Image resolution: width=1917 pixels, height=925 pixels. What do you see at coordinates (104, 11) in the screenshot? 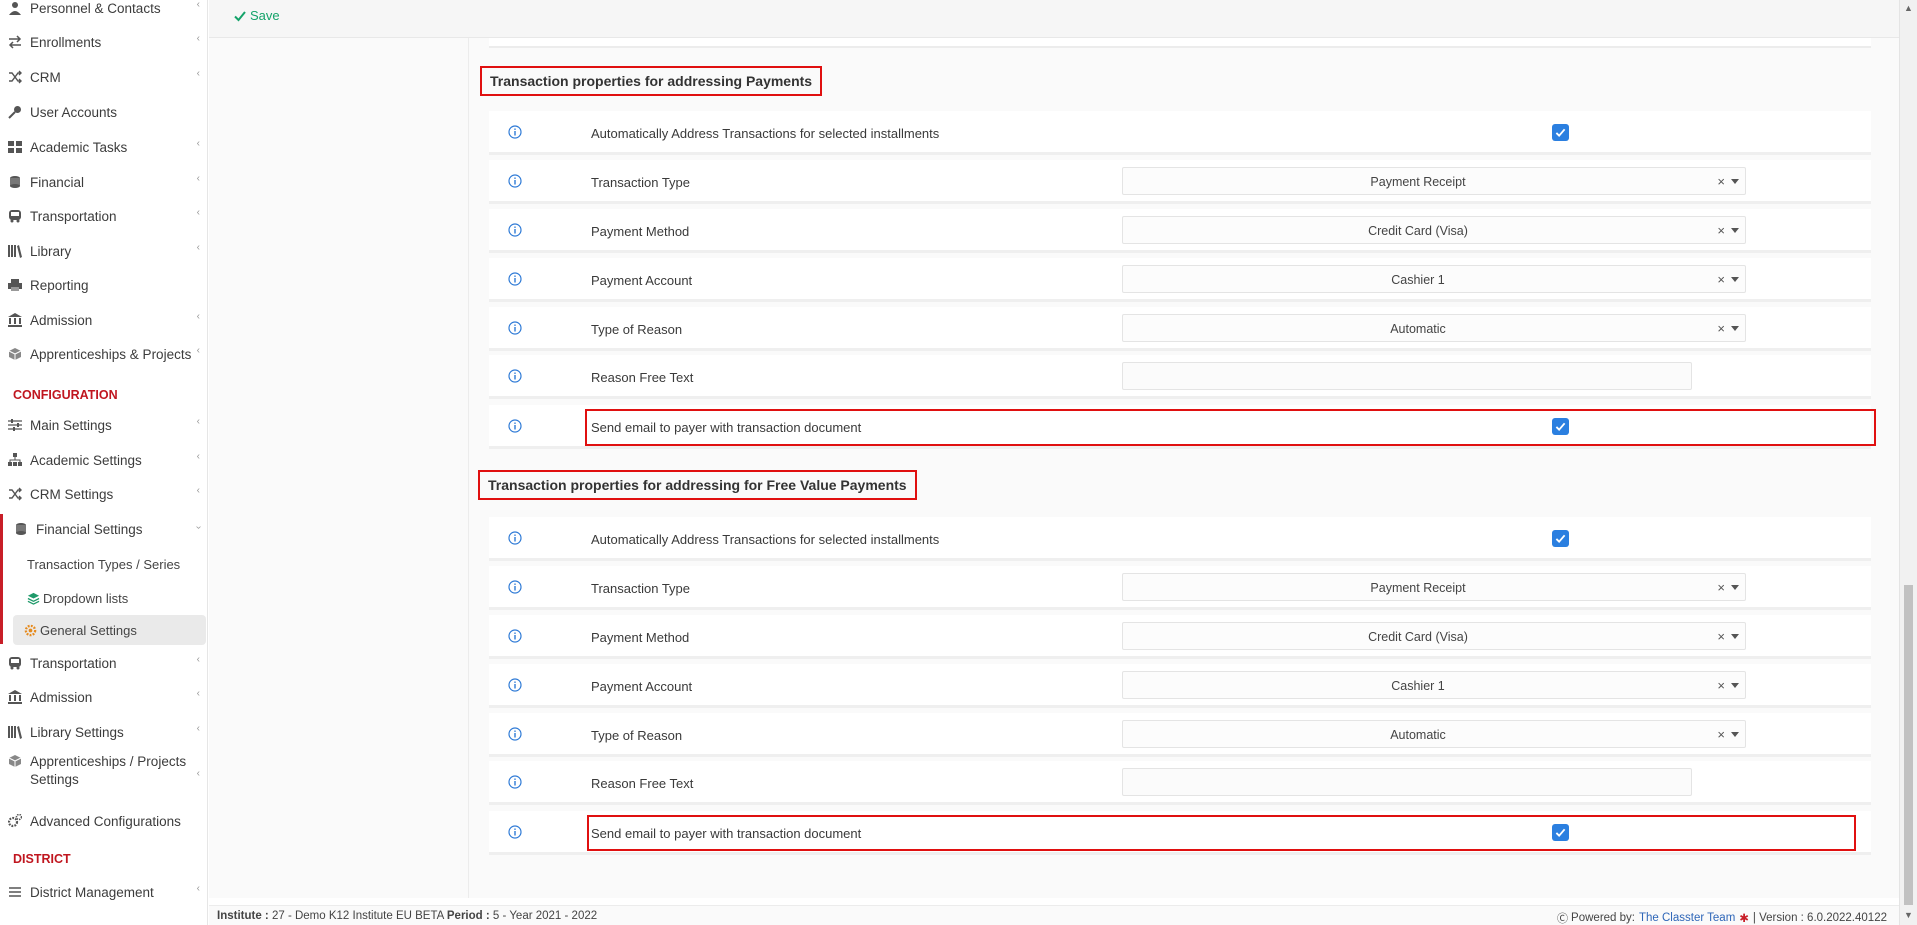
I see `sidebar-item-personnel-contacts: Personnel & Contacts ‹` at bounding box center [104, 11].